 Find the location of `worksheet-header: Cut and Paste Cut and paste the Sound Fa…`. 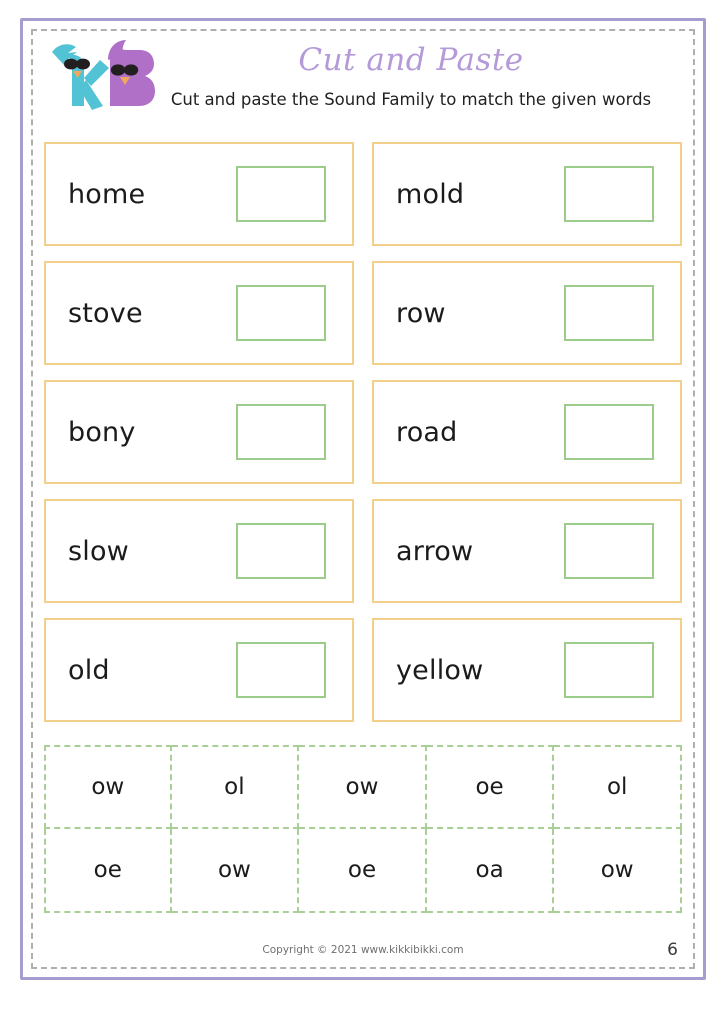

worksheet-header: Cut and Paste Cut and paste the Sound Fa… is located at coordinates (363, 88).